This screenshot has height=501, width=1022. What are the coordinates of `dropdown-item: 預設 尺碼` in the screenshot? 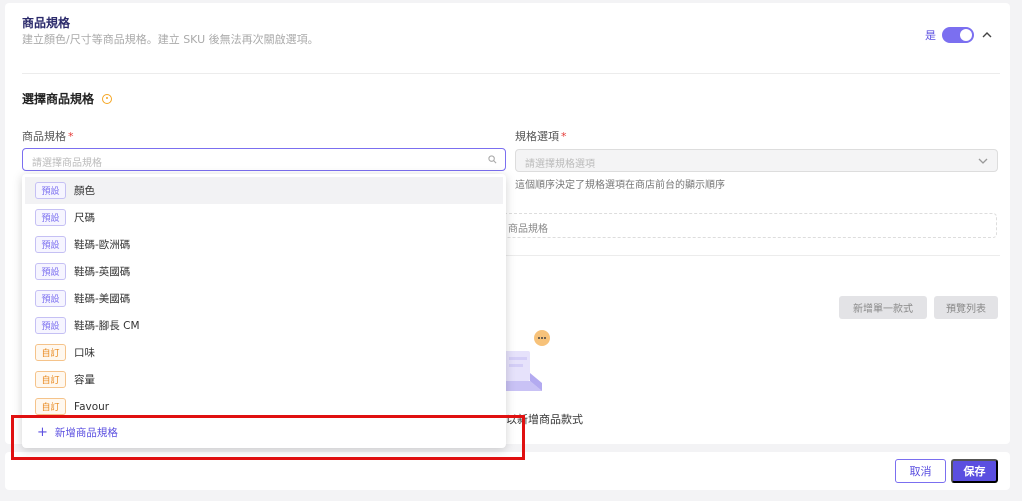 It's located at (264, 217).